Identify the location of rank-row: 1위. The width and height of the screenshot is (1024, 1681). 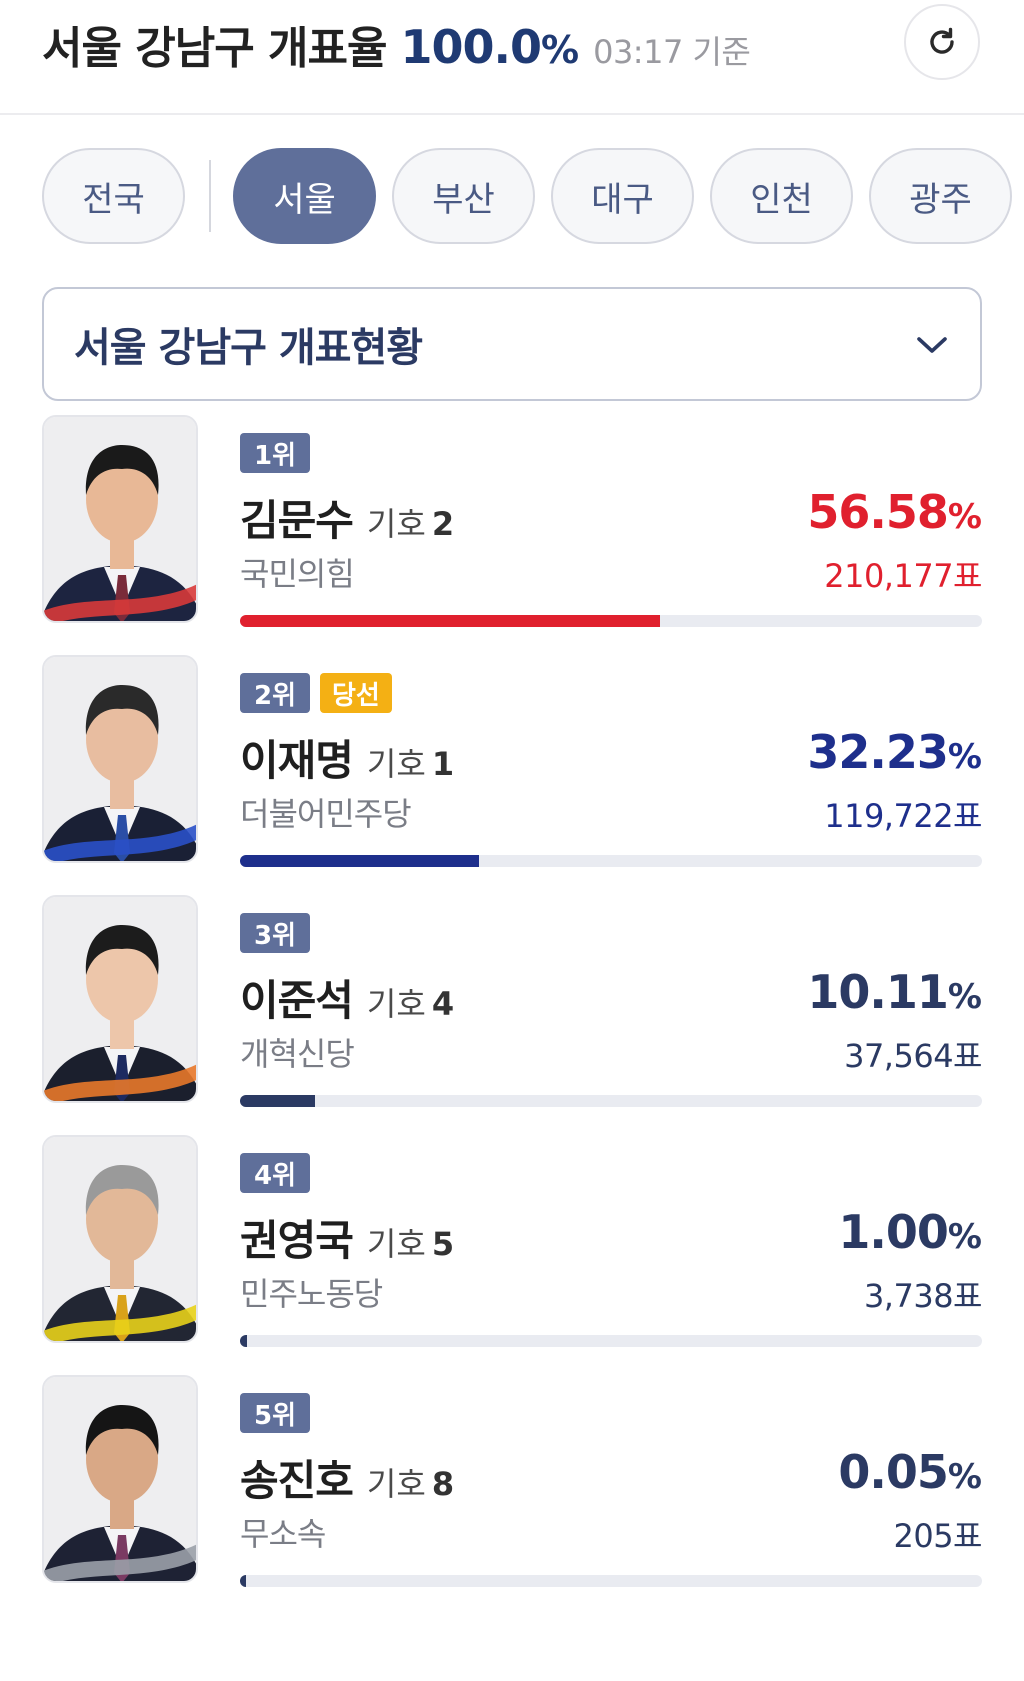
(275, 453).